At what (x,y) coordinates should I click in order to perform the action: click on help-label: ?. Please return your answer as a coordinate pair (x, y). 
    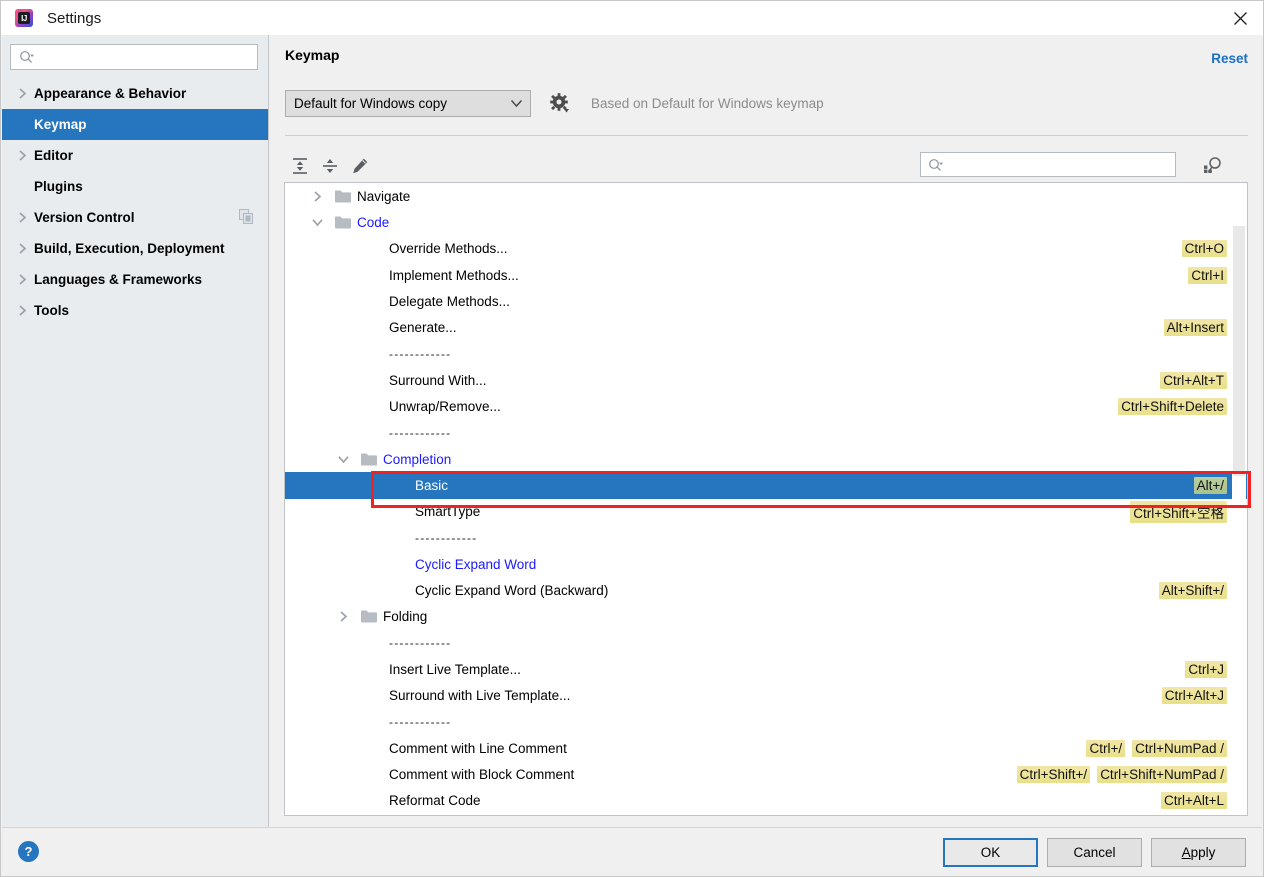
    Looking at the image, I should click on (28, 851).